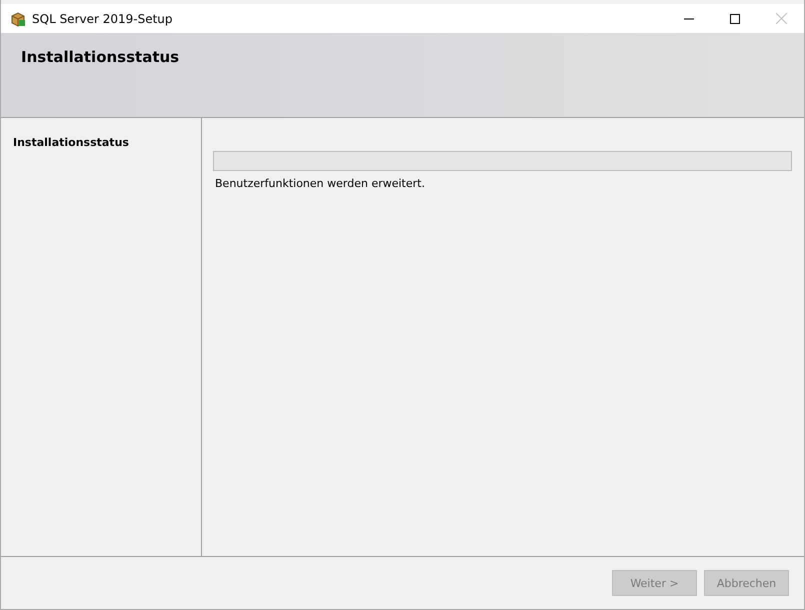  Describe the element at coordinates (320, 183) in the screenshot. I see `status-message: Benutzerfunktionen werden erweitert.` at that location.